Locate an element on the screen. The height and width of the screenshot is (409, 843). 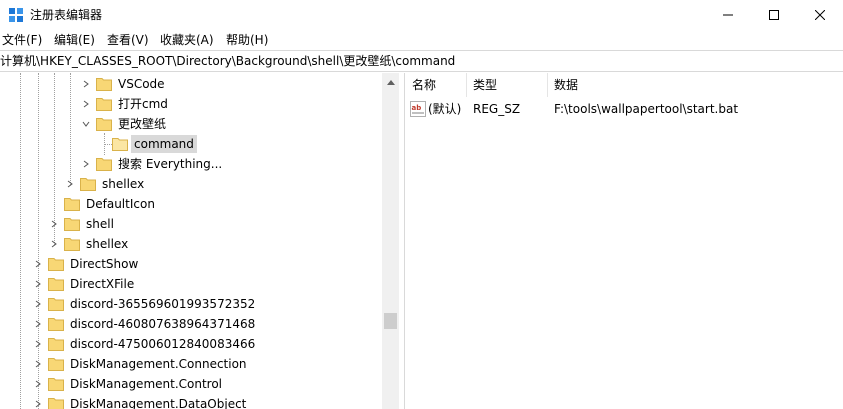
tree-item-label: DirectShow is located at coordinates (104, 264).